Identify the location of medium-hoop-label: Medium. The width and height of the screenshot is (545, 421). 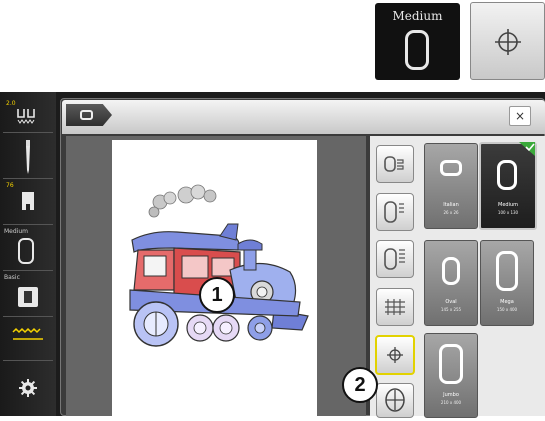
(417, 16).